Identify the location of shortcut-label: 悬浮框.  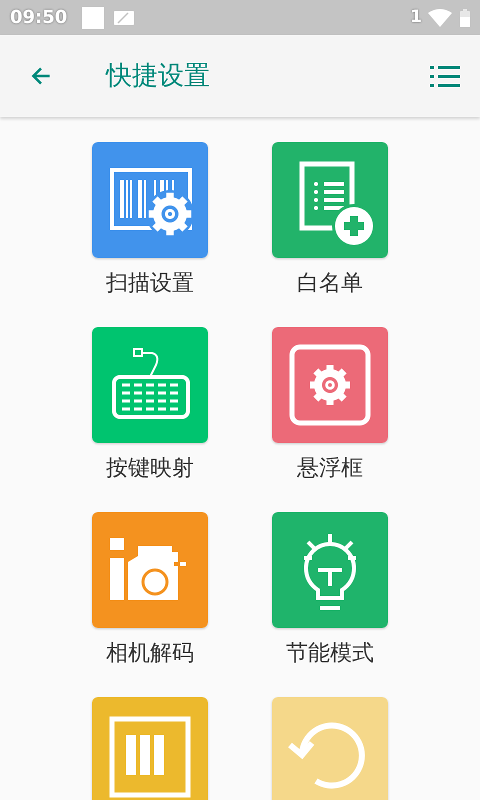
(330, 469).